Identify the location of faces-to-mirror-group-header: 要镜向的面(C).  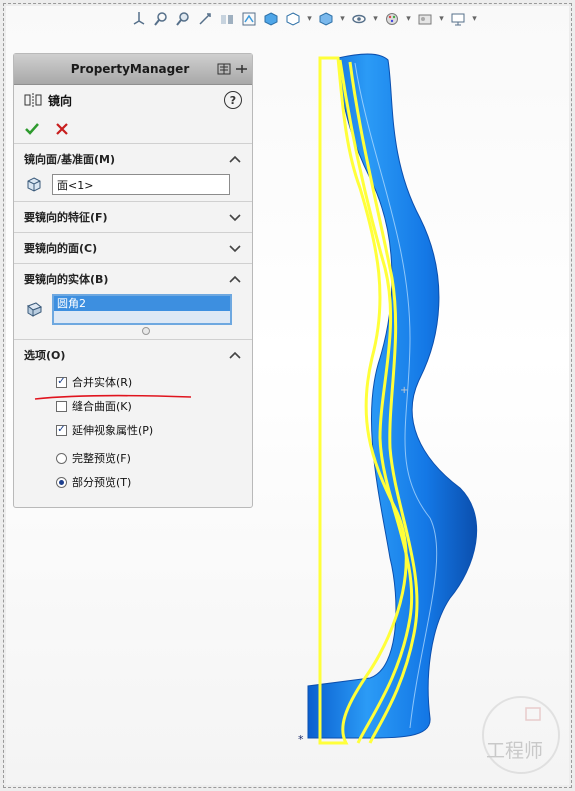
(133, 248).